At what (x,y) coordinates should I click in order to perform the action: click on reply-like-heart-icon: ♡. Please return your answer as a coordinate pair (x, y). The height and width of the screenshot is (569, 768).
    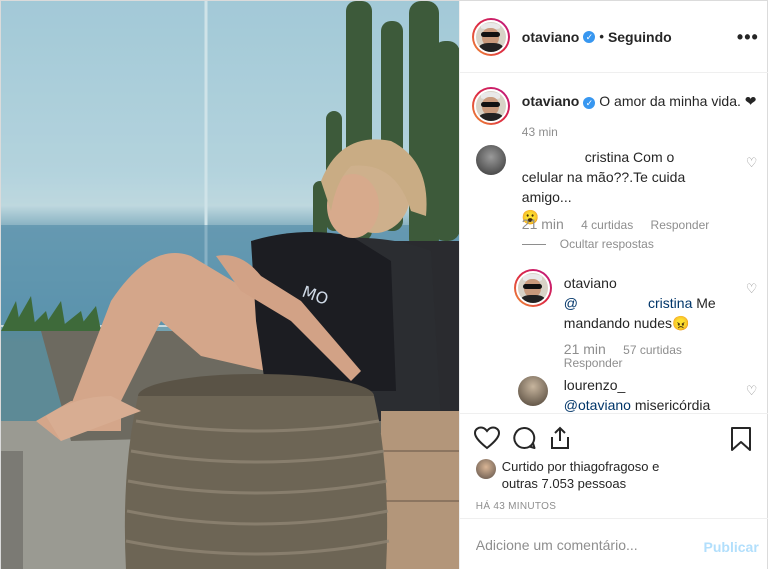
    Looking at the image, I should click on (752, 289).